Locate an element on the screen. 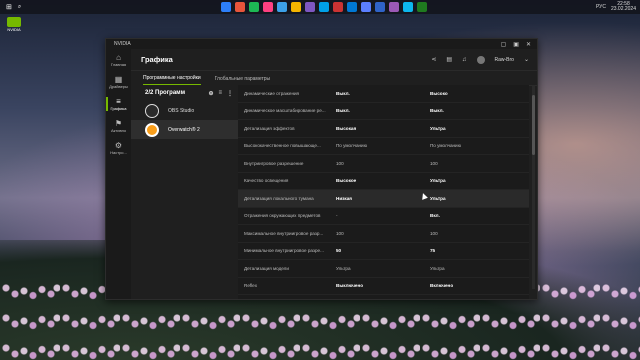 The width and height of the screenshot is (640, 360). share-icon: ⋖ is located at coordinates (433, 59).